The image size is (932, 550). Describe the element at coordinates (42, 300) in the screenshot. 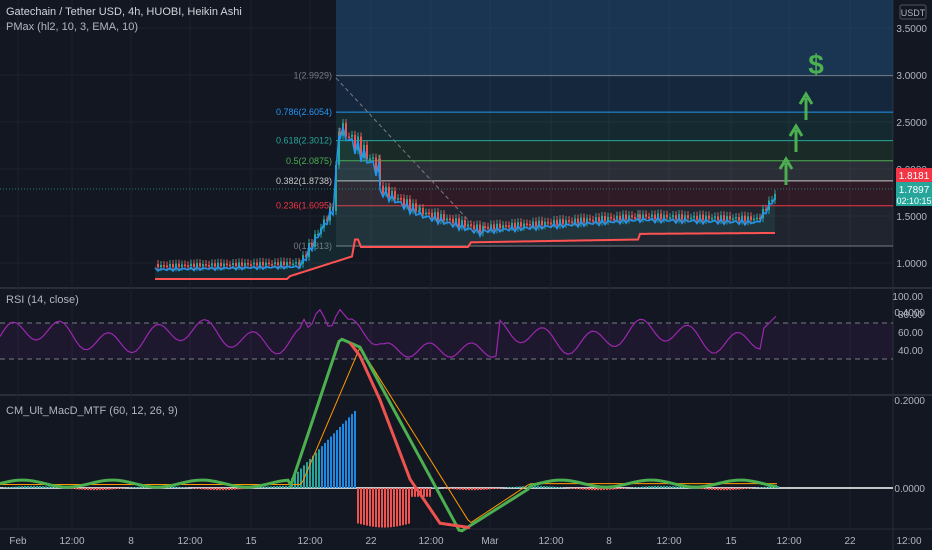

I see `rsi-legend: RSI (14, close)` at that location.